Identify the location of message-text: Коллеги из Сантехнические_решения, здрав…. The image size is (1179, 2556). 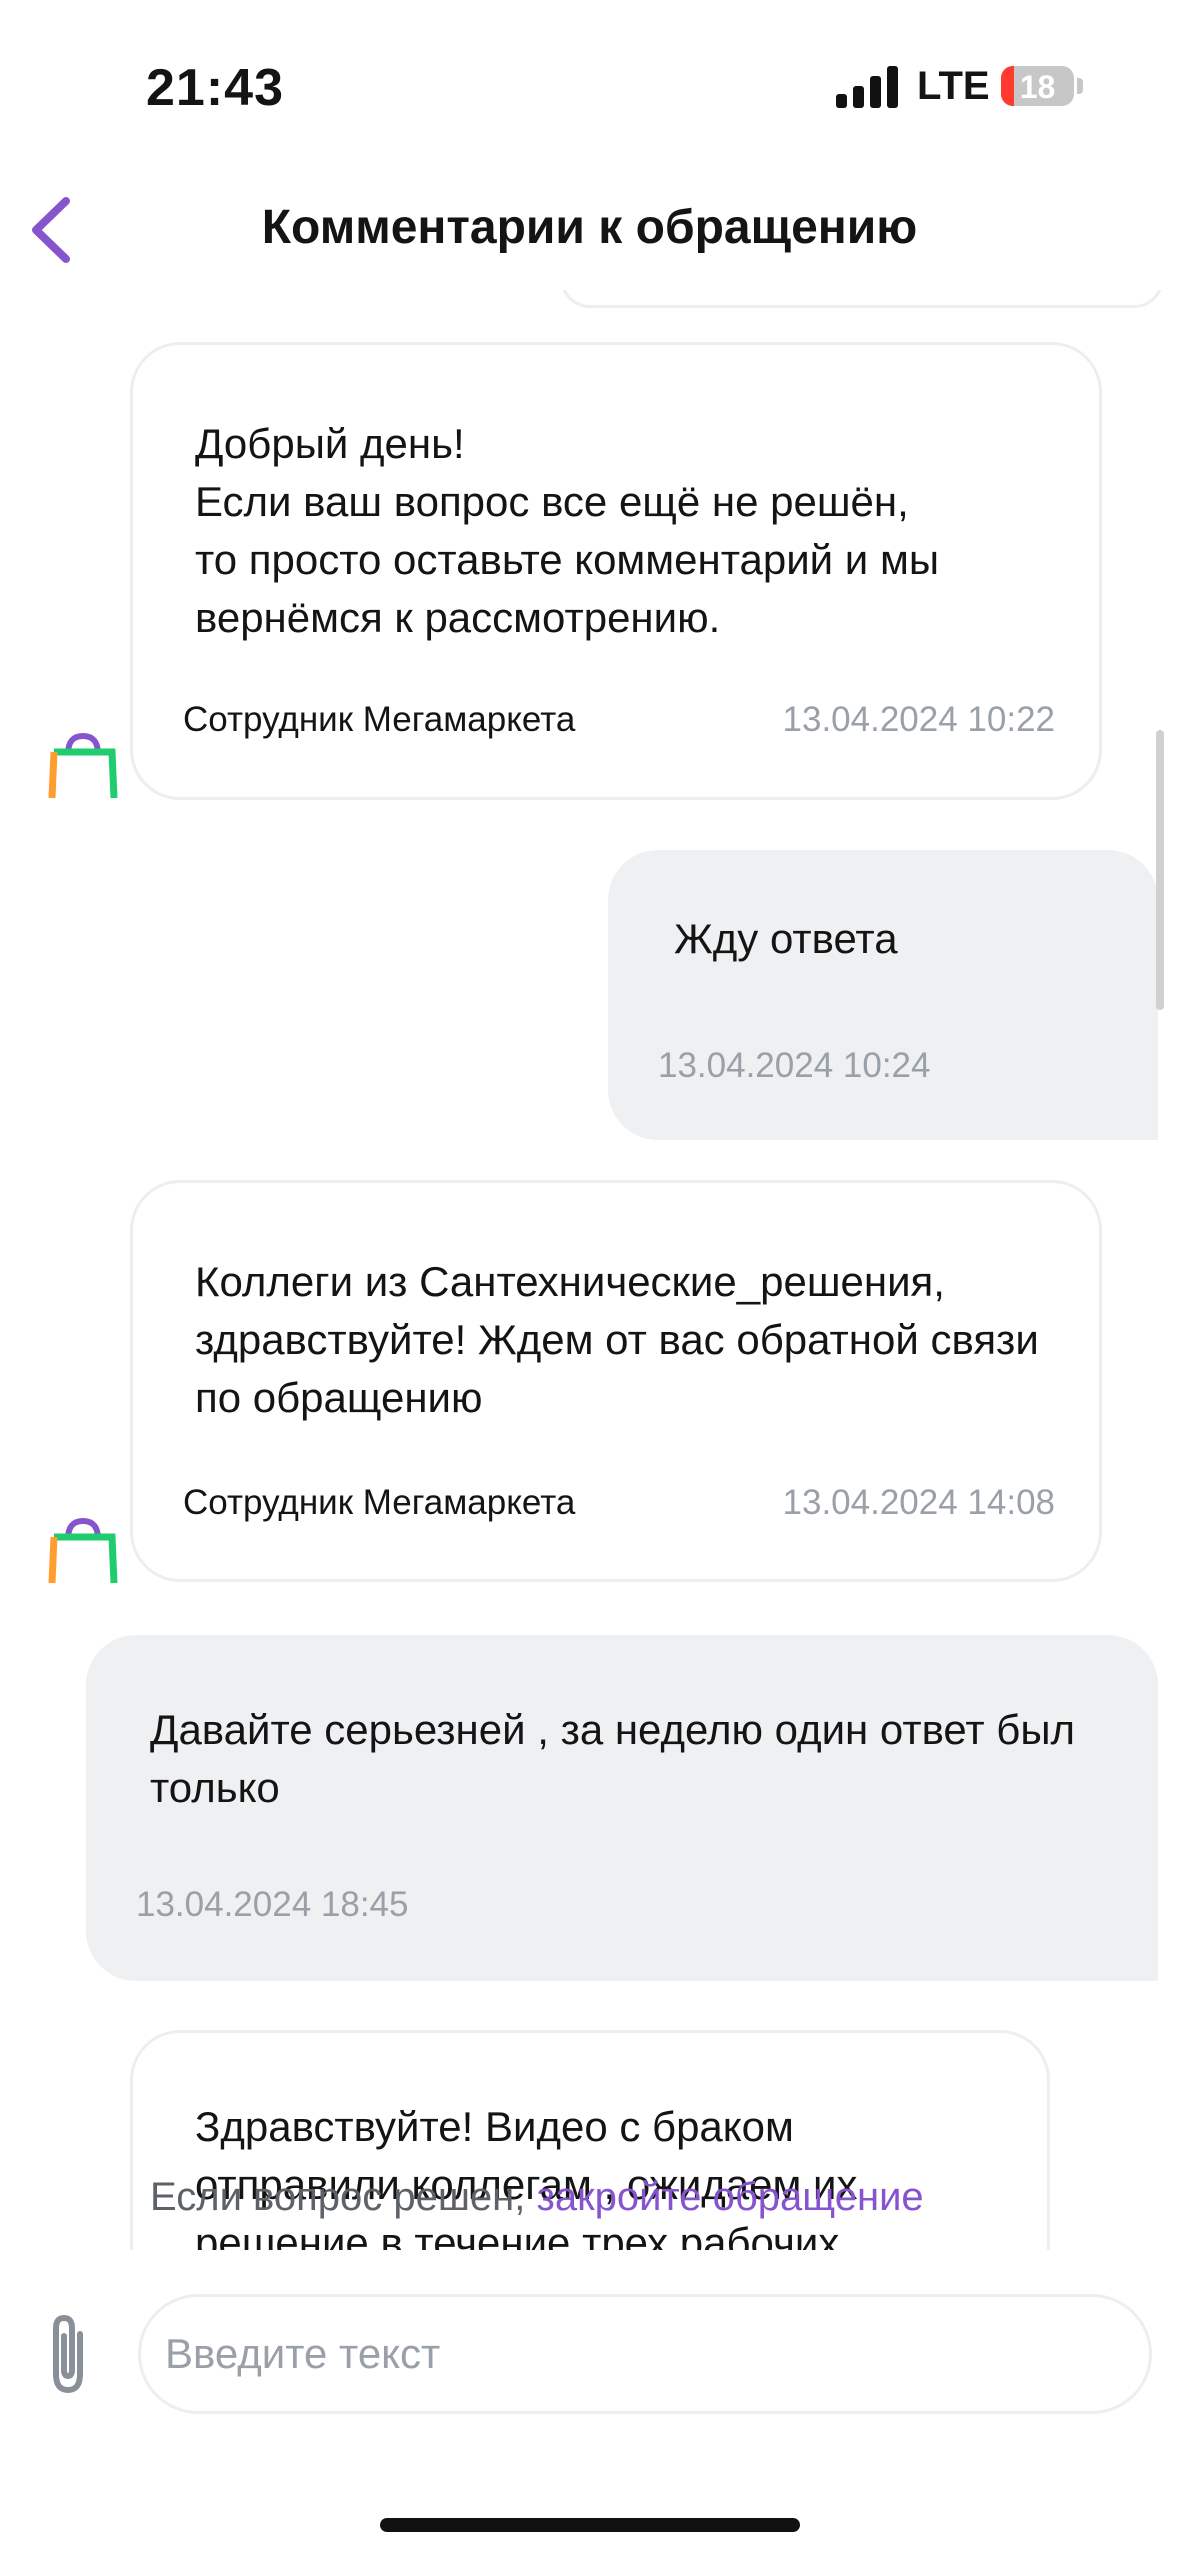
(617, 1339).